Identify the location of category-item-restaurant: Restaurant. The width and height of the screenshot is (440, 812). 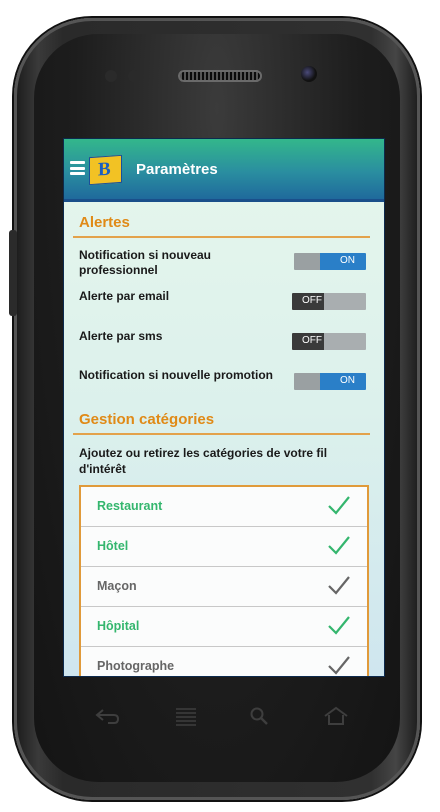
(224, 507).